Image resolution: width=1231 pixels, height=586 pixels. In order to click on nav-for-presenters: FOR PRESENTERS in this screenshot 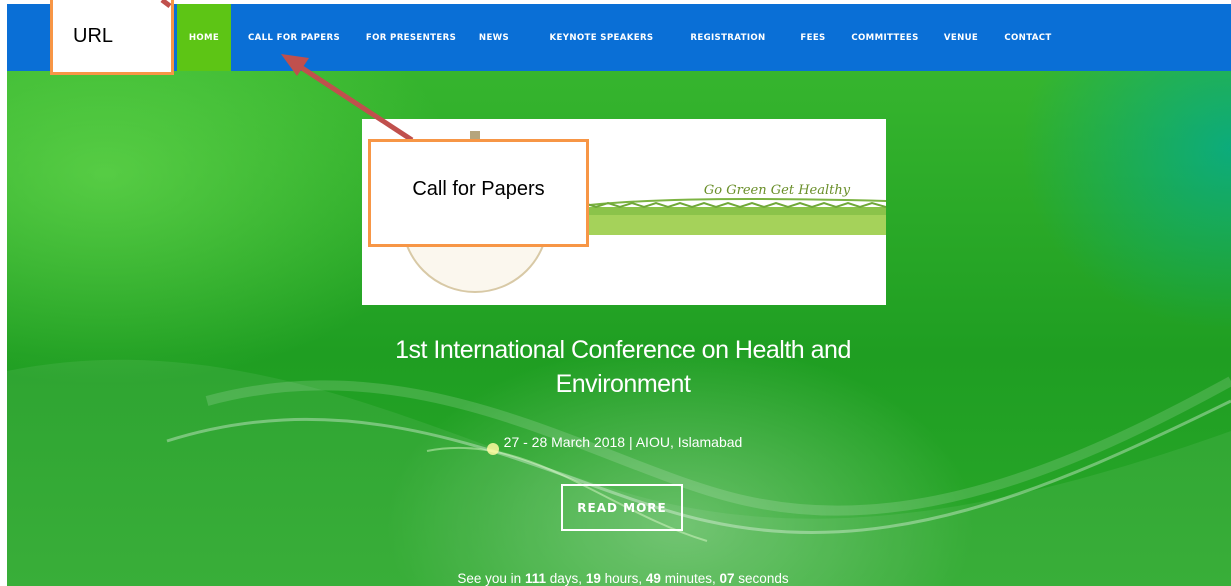, I will do `click(411, 37)`.